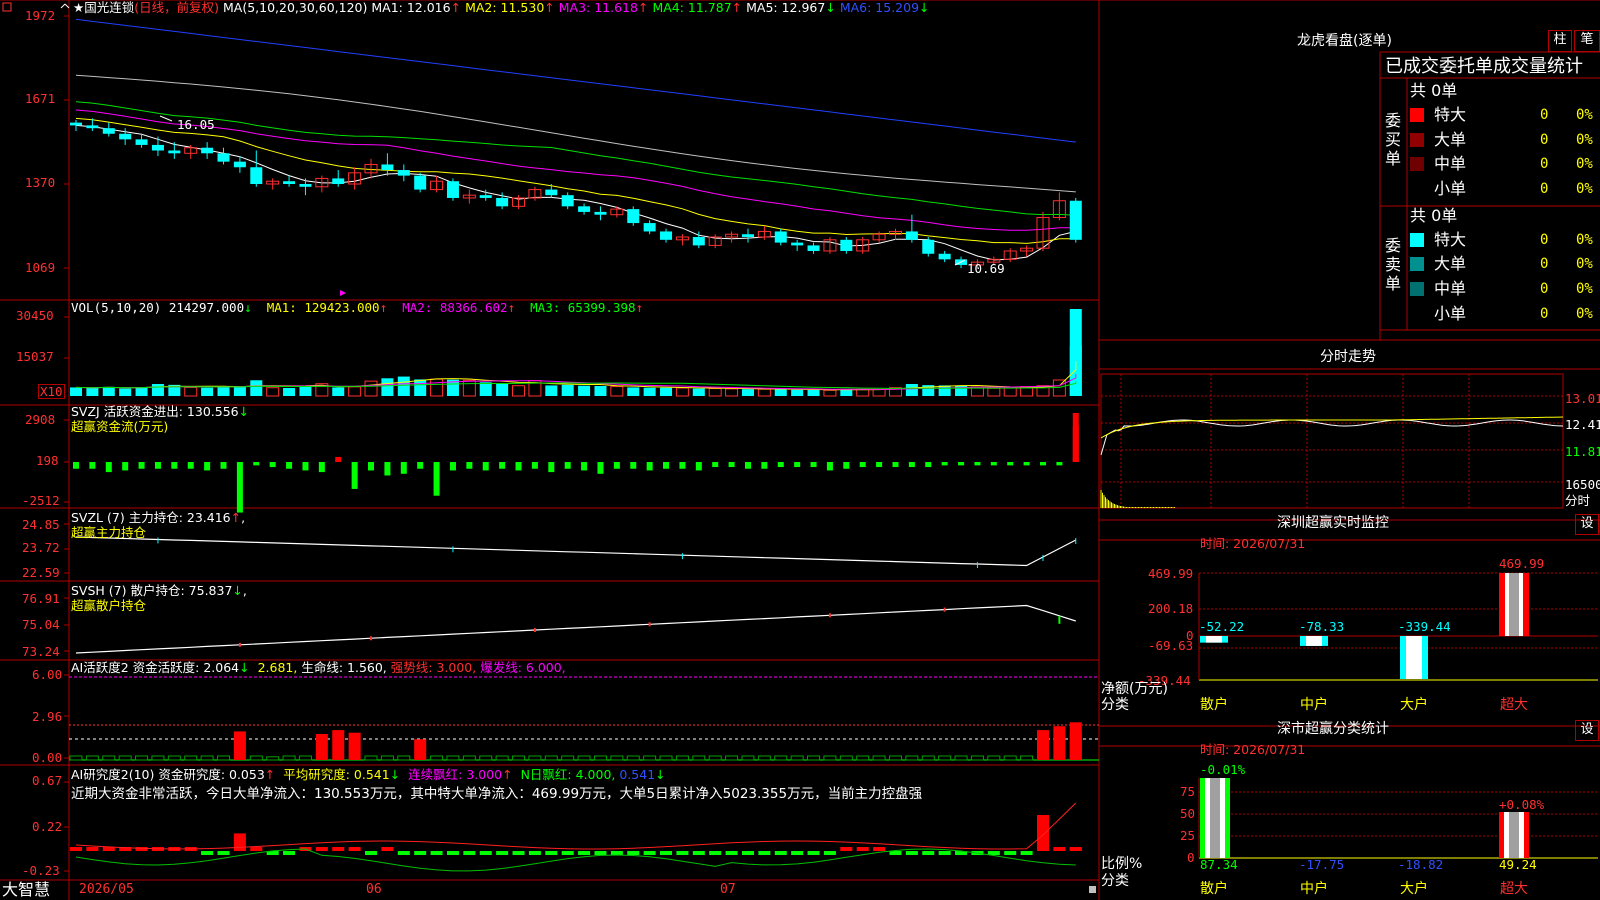  I want to click on fl-title: 深市超赢分类统计, so click(1333, 729).